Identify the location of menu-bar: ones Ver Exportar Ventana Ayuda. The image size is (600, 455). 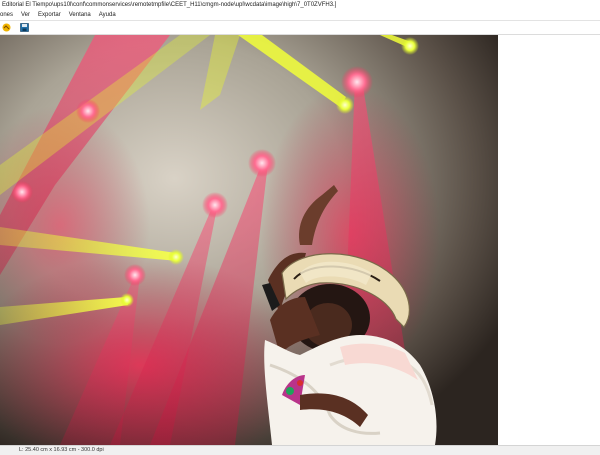
(300, 15).